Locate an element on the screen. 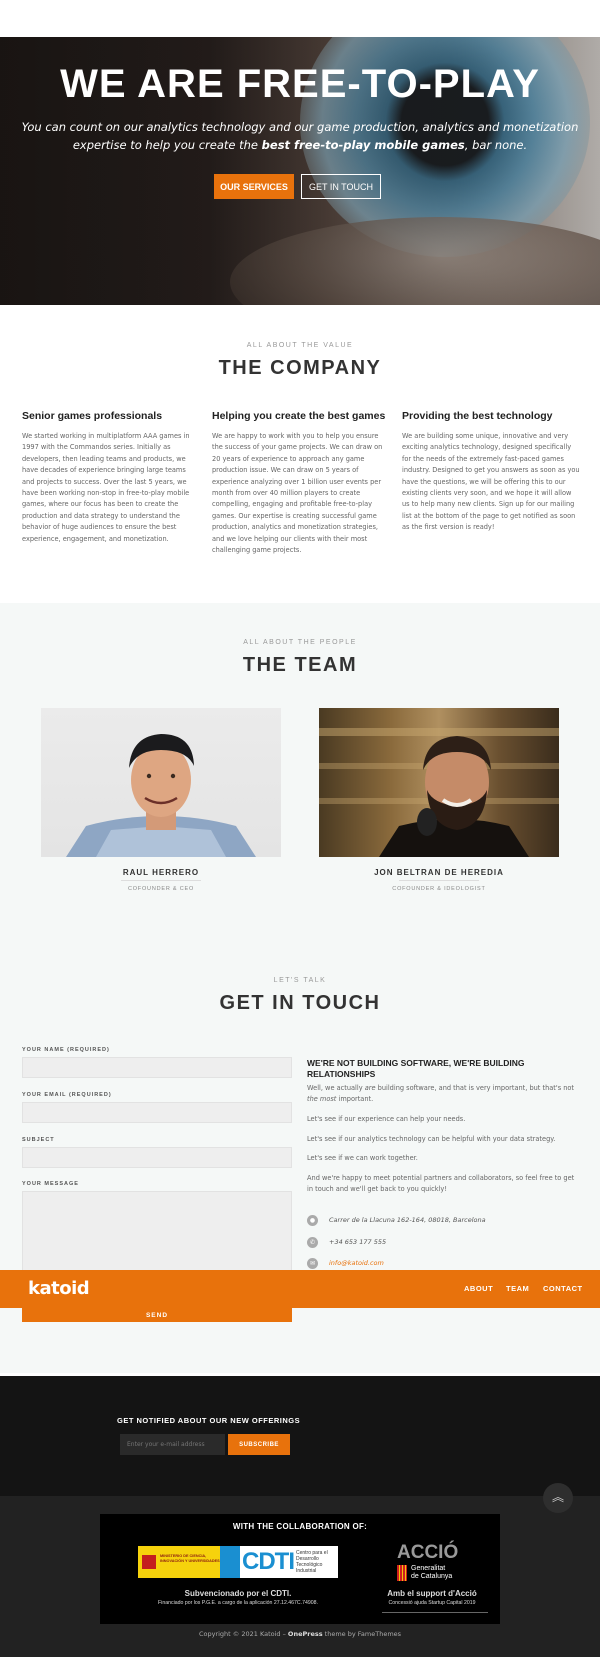 The width and height of the screenshot is (600, 1657). phone-icon: ✆ is located at coordinates (312, 1242).